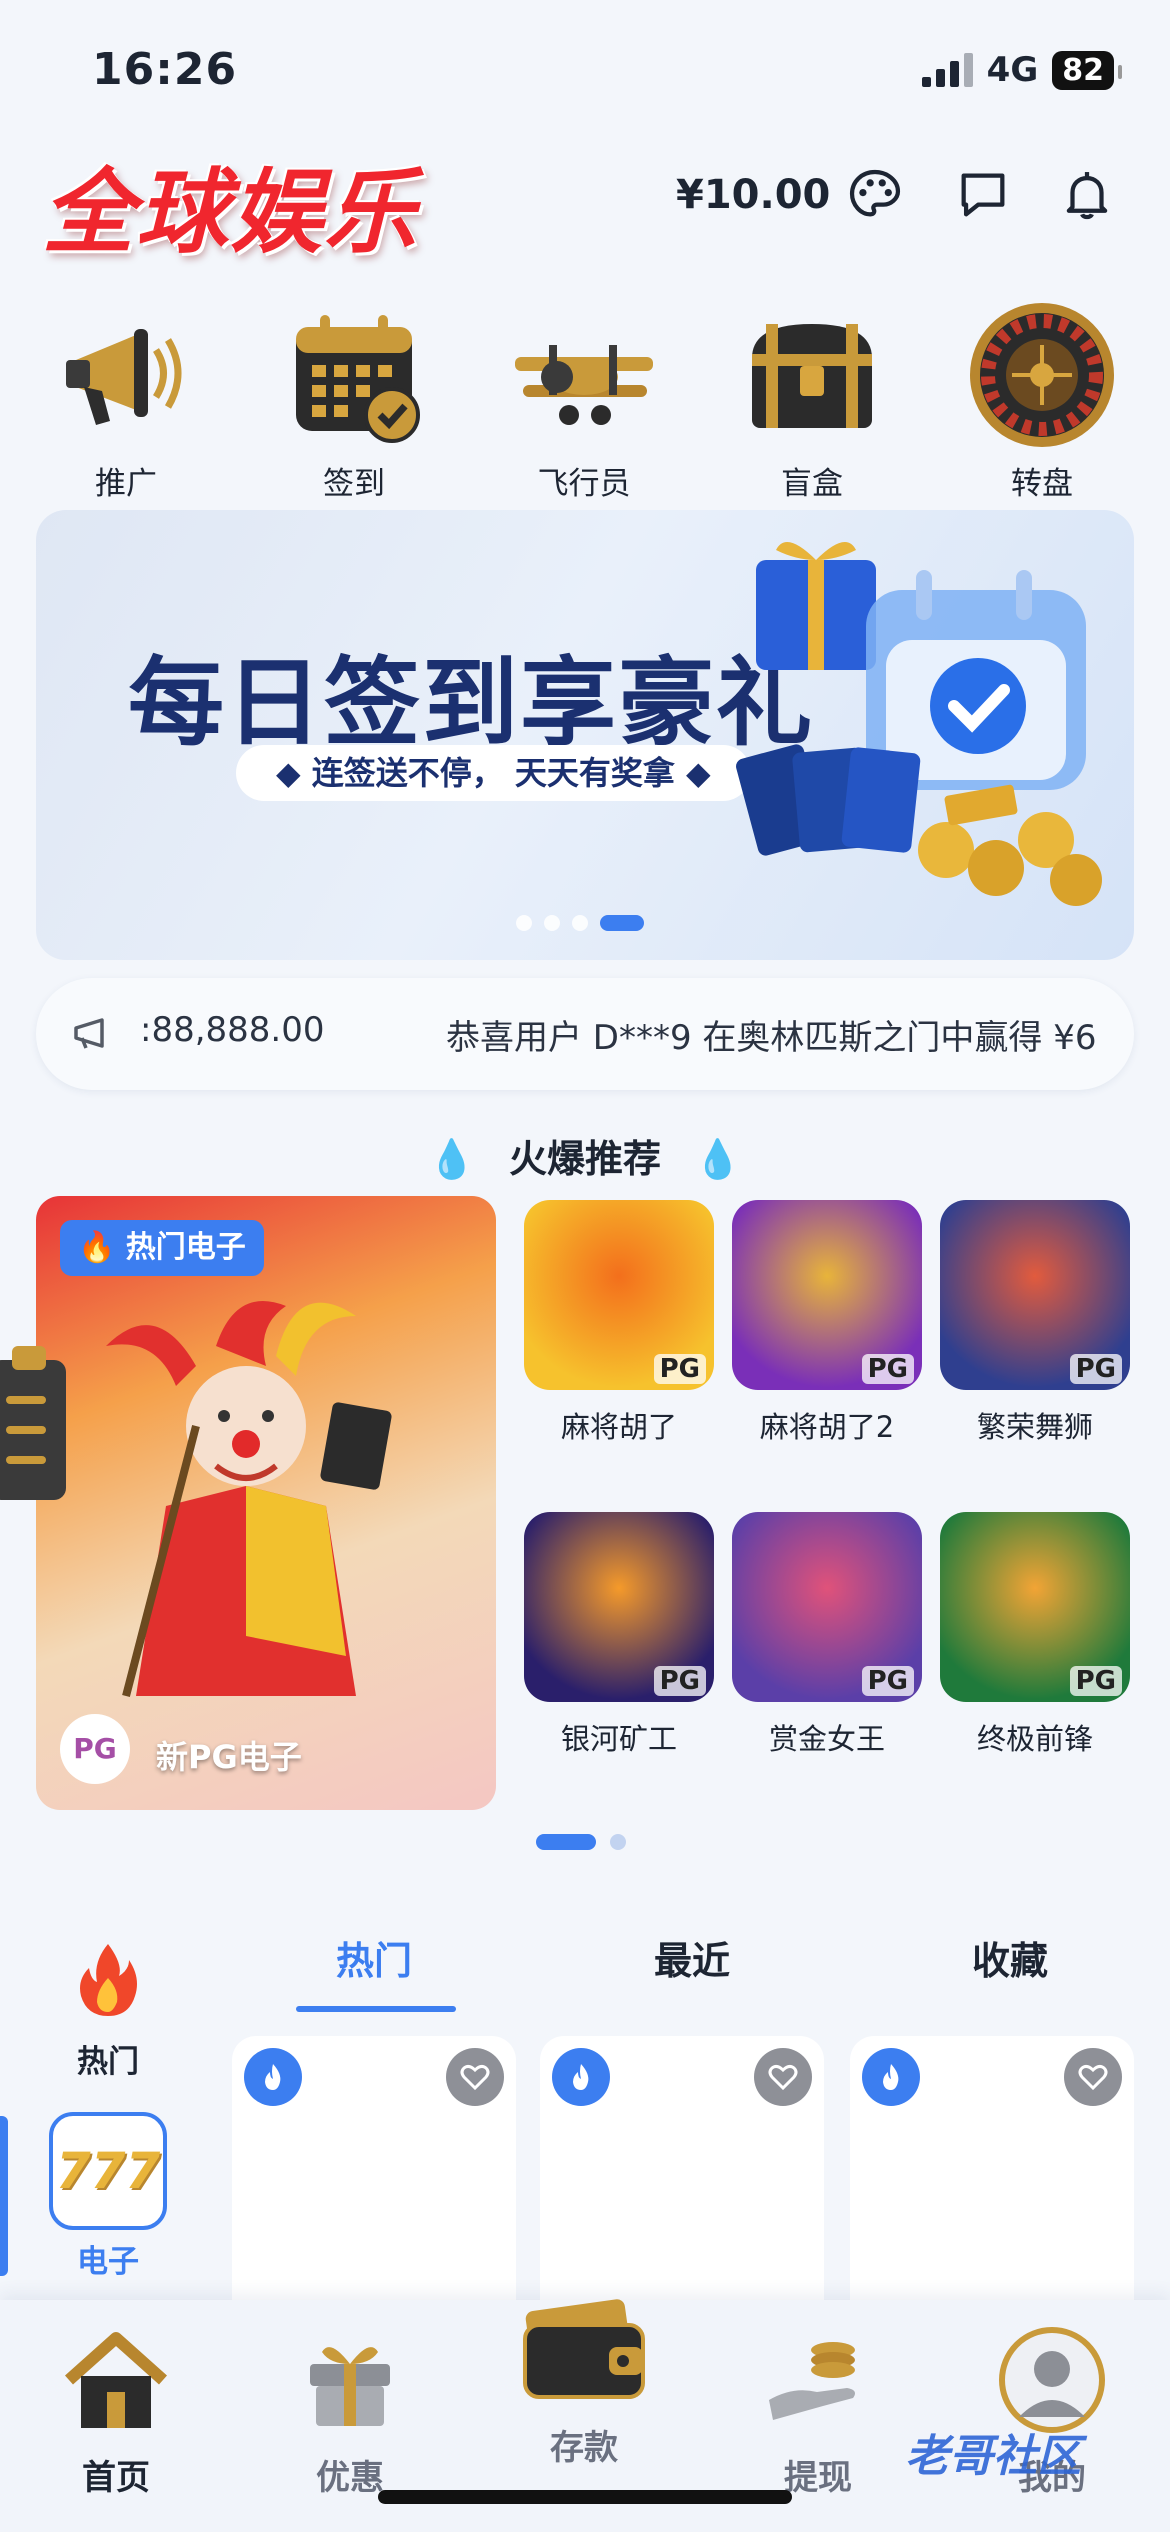  Describe the element at coordinates (584, 1159) in the screenshot. I see `section-title-text: 火爆推荐` at that location.